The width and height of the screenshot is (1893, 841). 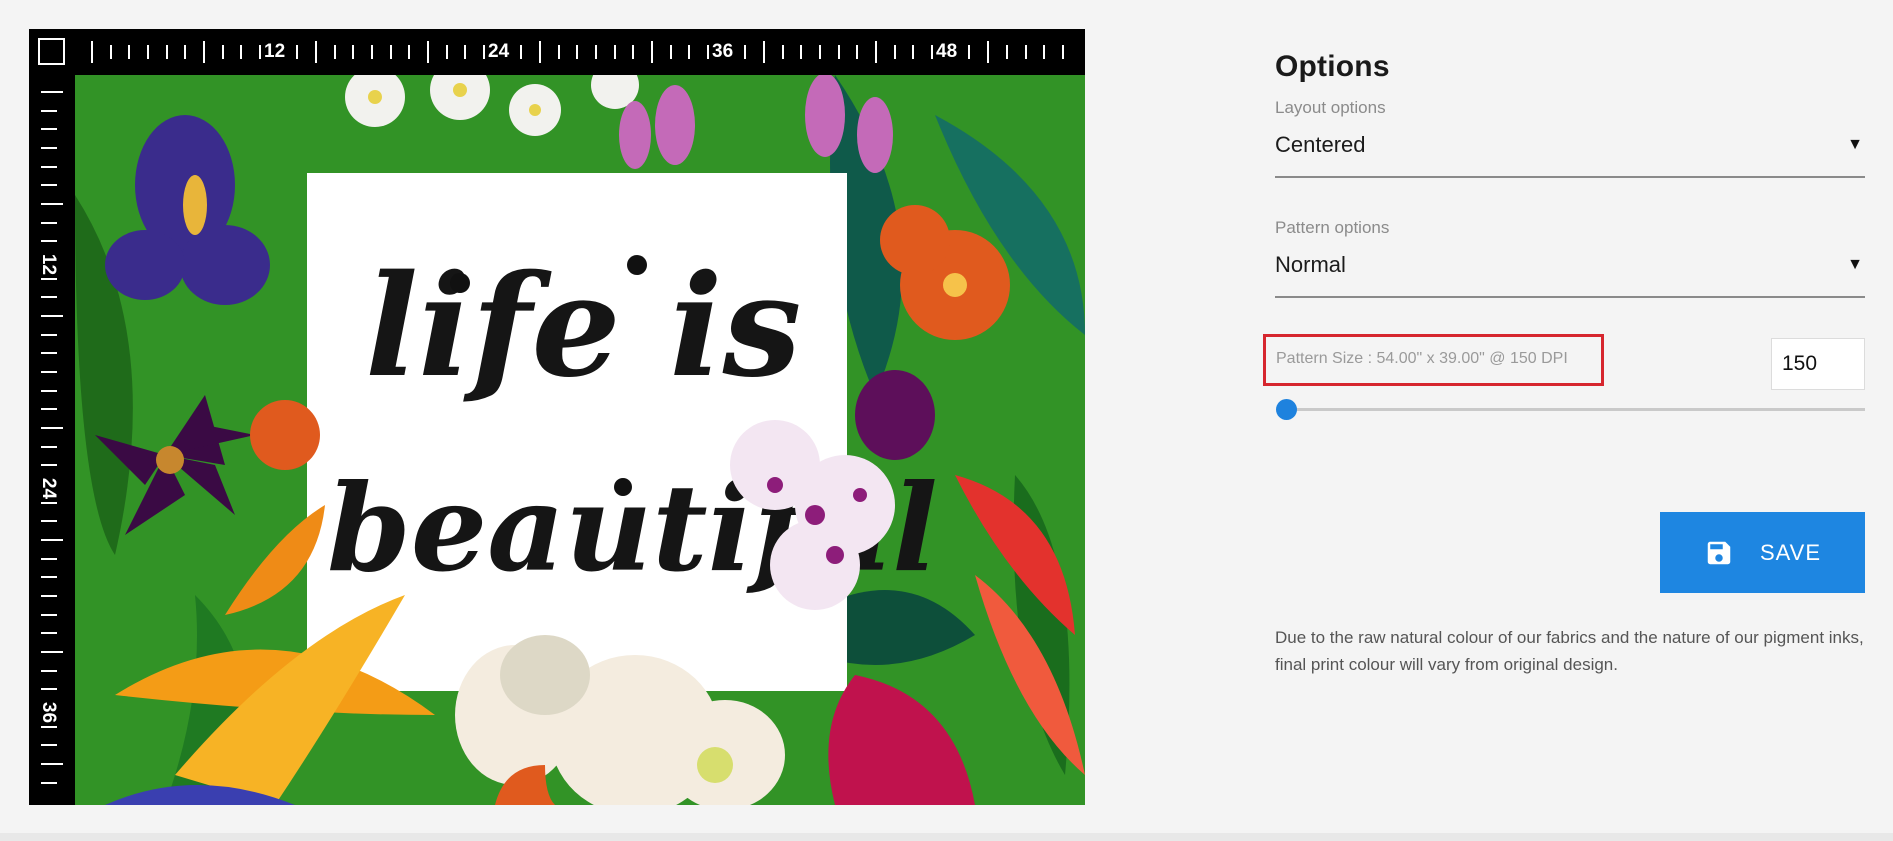 What do you see at coordinates (1286, 409) in the screenshot?
I see `slider-thumb` at bounding box center [1286, 409].